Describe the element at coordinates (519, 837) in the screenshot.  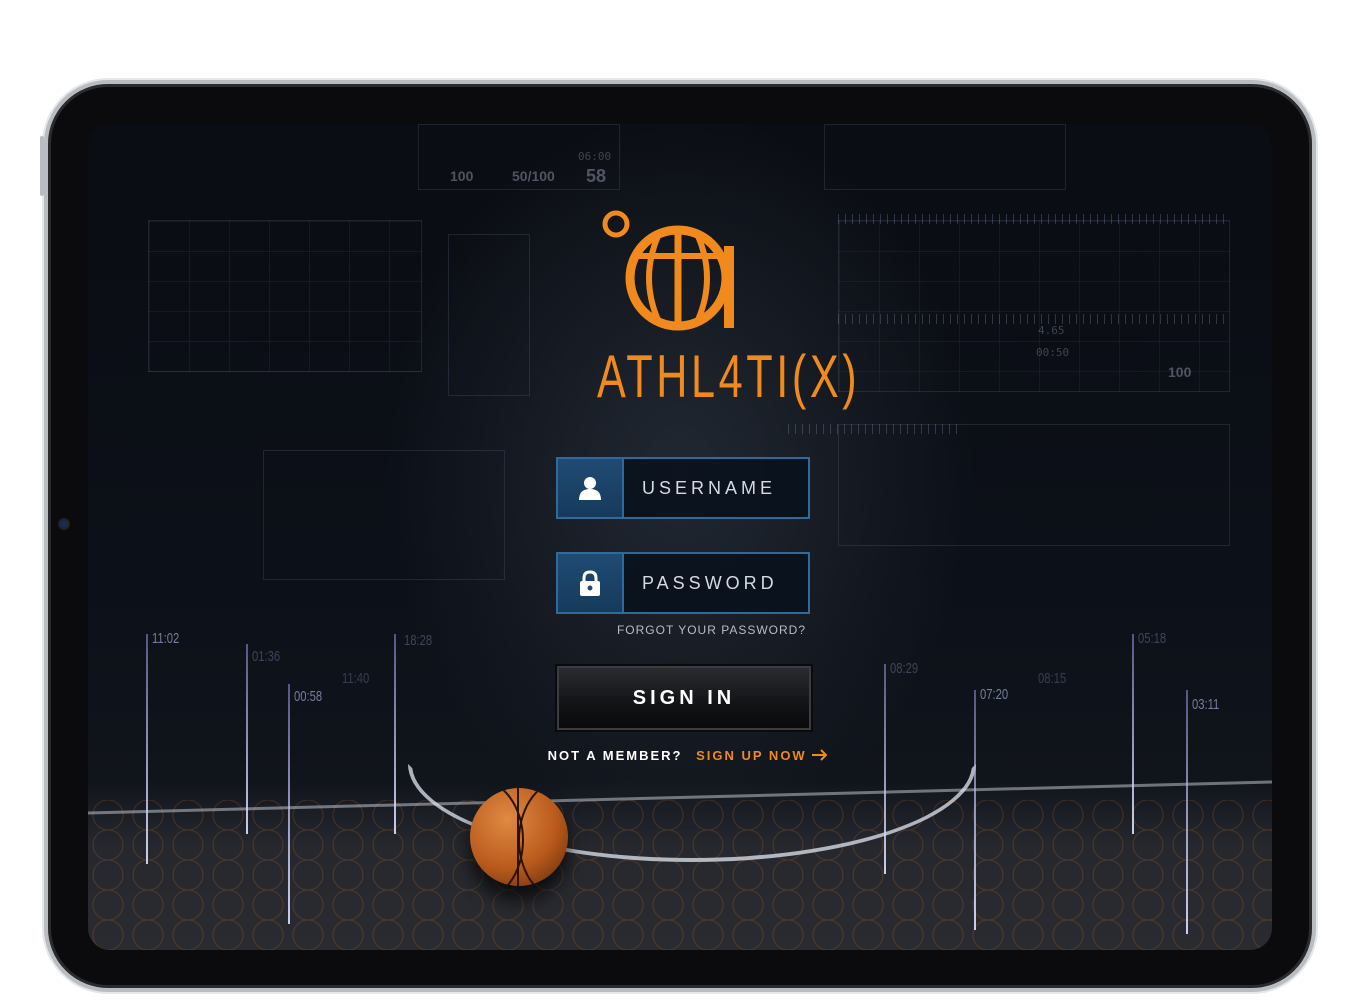
I see `basketball-image` at that location.